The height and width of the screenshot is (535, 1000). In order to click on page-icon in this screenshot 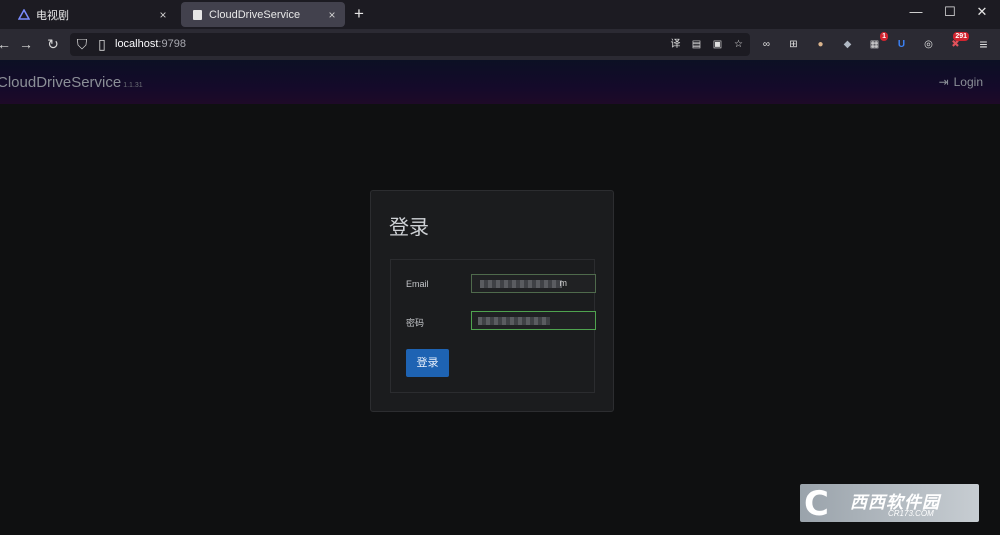, I will do `click(197, 15)`.